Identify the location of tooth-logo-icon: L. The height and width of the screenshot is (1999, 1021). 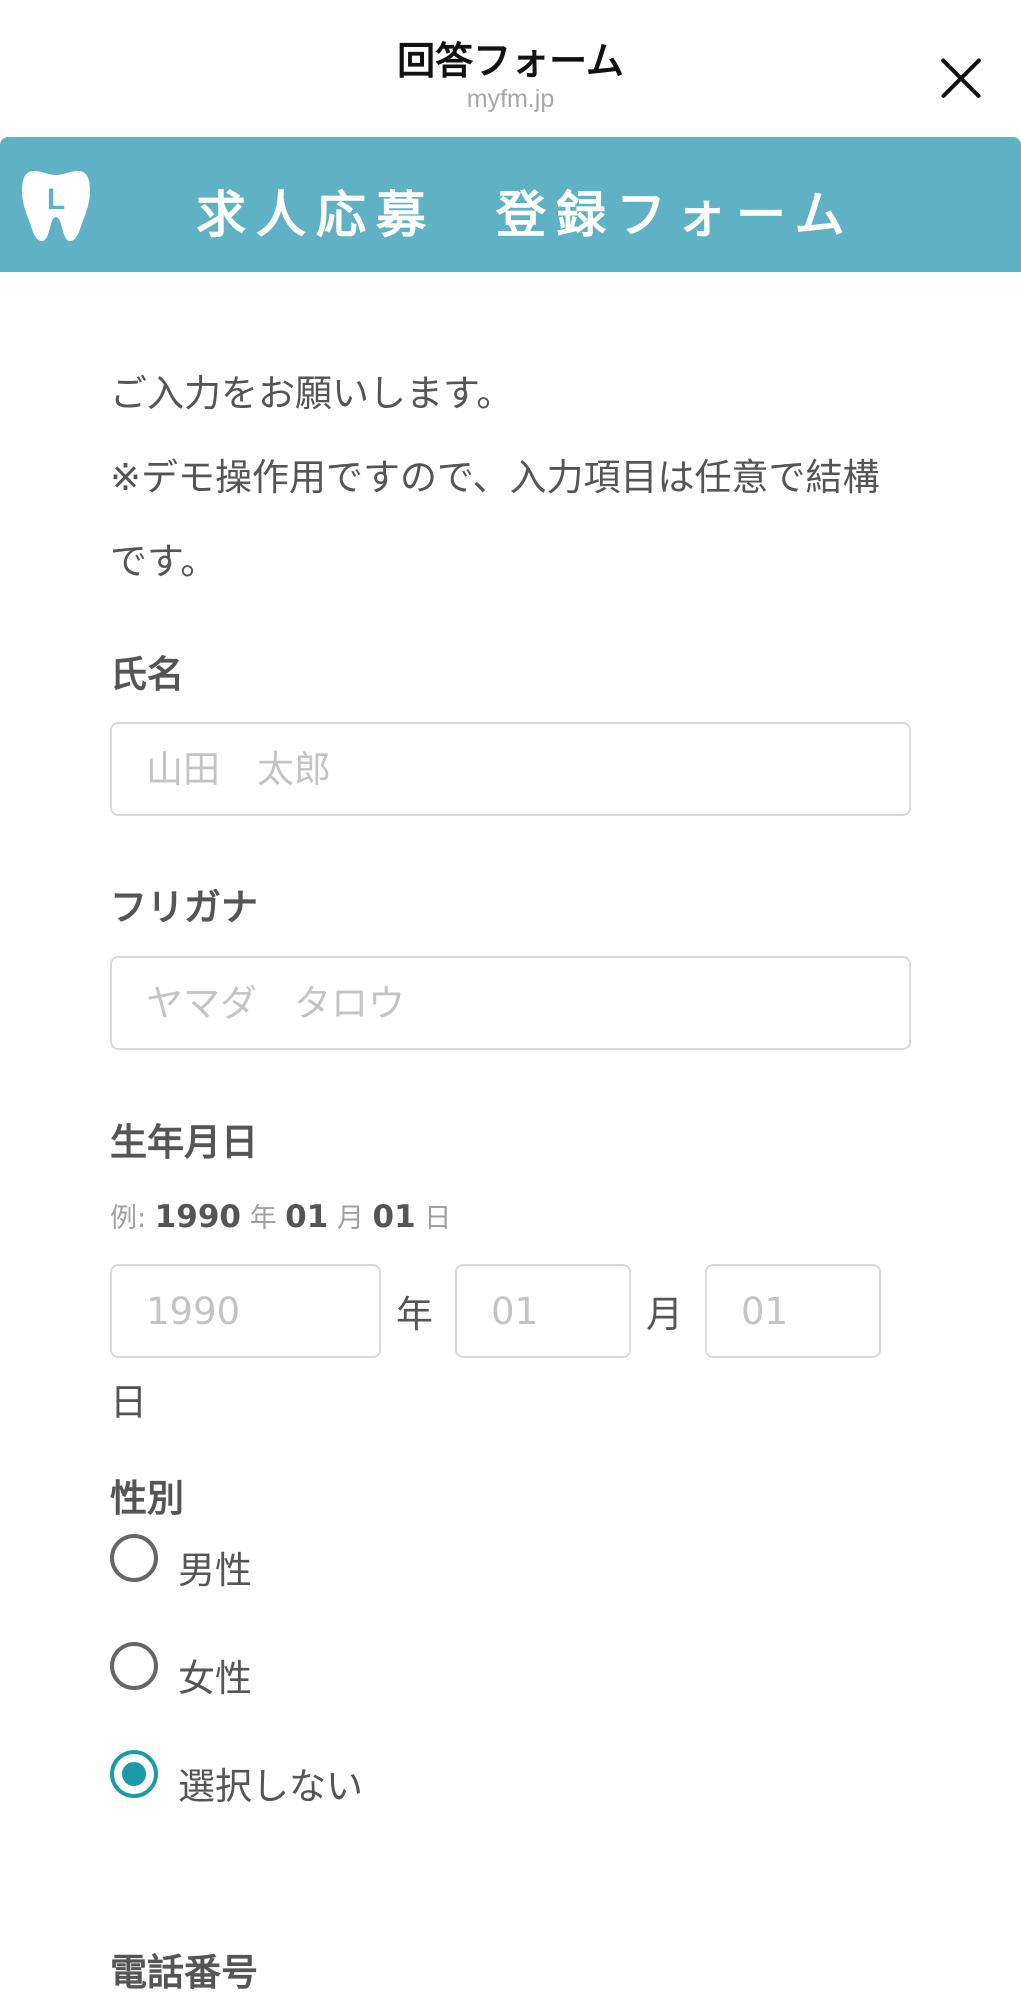
(56, 206).